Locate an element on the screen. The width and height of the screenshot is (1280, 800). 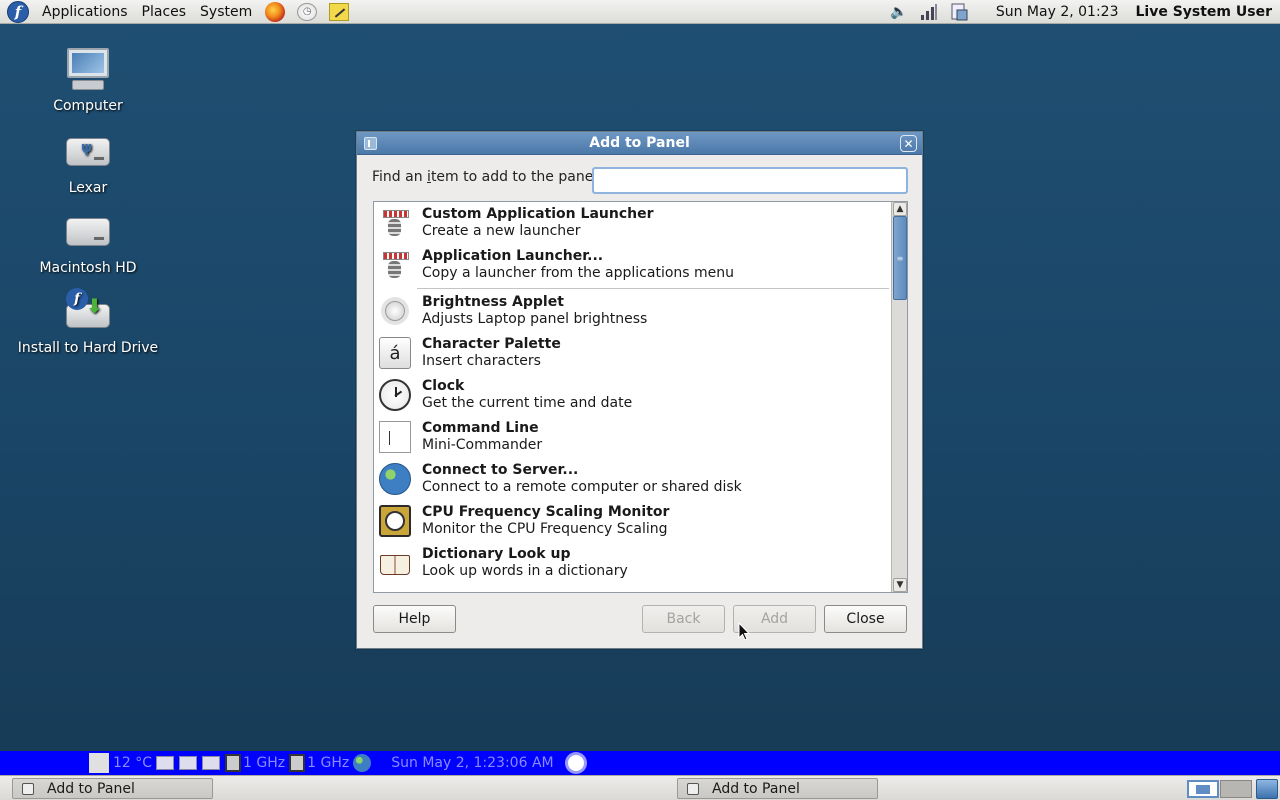
applet-box-icon is located at coordinates (99, 763).